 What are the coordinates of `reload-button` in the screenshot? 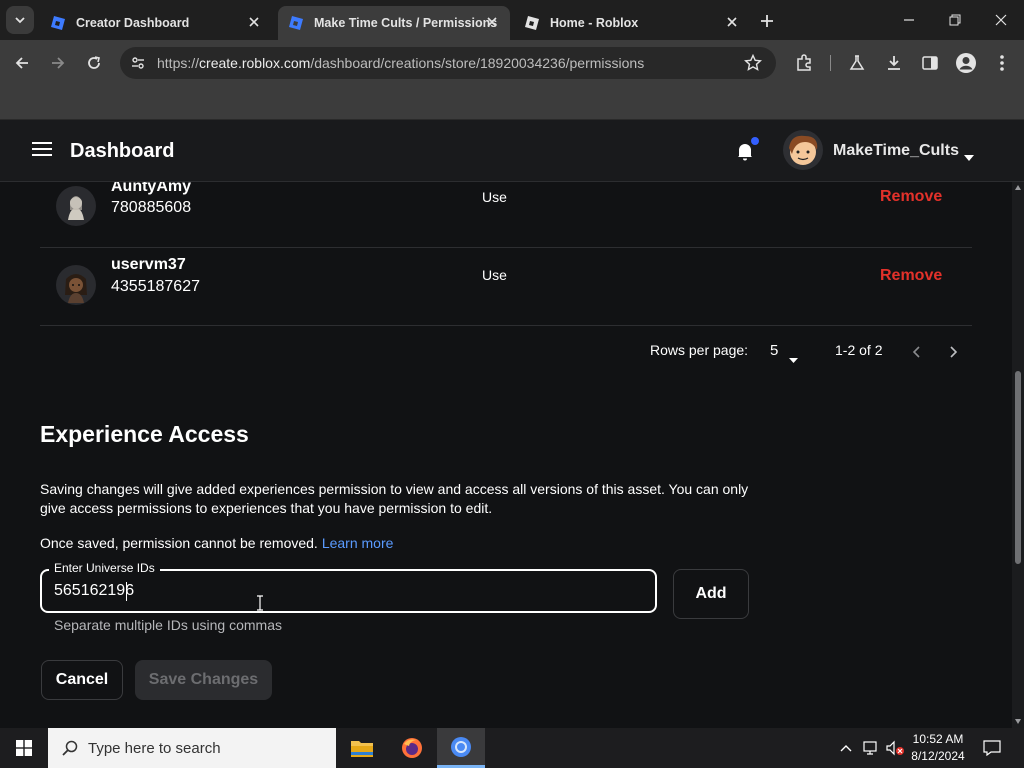 It's located at (94, 63).